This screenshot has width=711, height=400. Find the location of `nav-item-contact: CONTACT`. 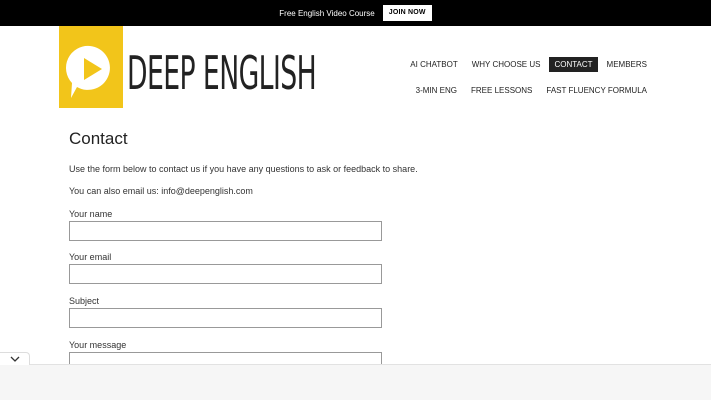

nav-item-contact: CONTACT is located at coordinates (573, 64).